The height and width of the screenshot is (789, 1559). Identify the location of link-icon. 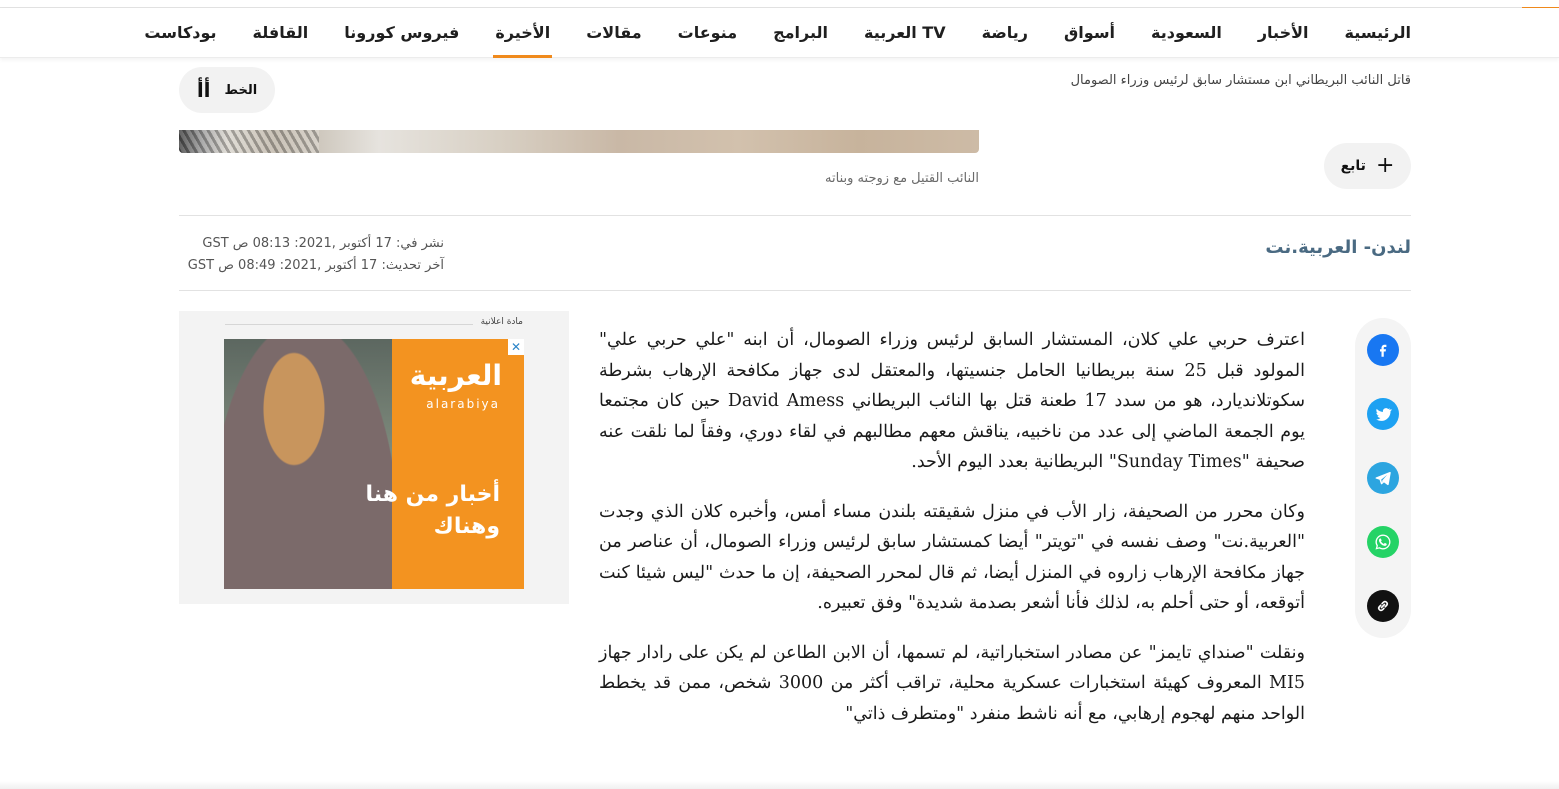
(1383, 606).